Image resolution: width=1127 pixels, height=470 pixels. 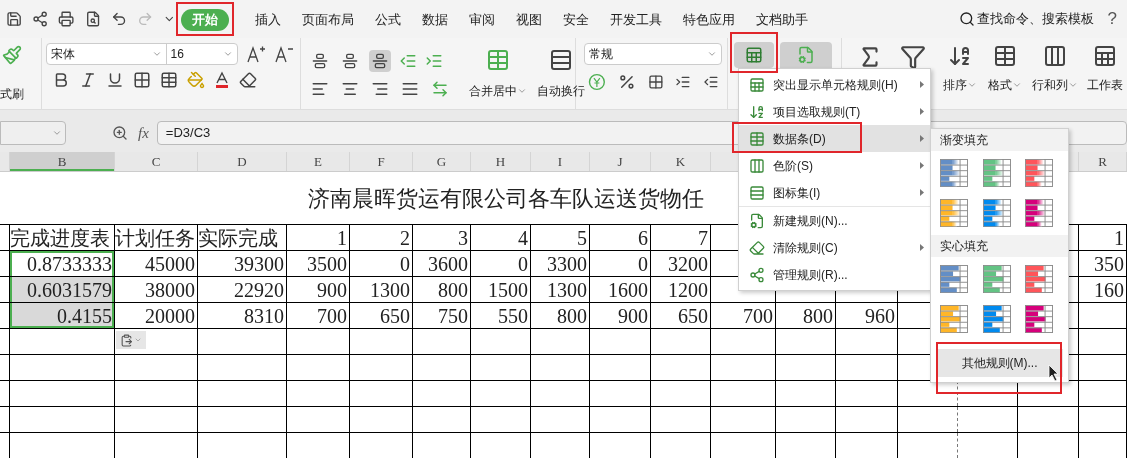 What do you see at coordinates (653, 54) in the screenshot?
I see `number-format-select: 常规` at bounding box center [653, 54].